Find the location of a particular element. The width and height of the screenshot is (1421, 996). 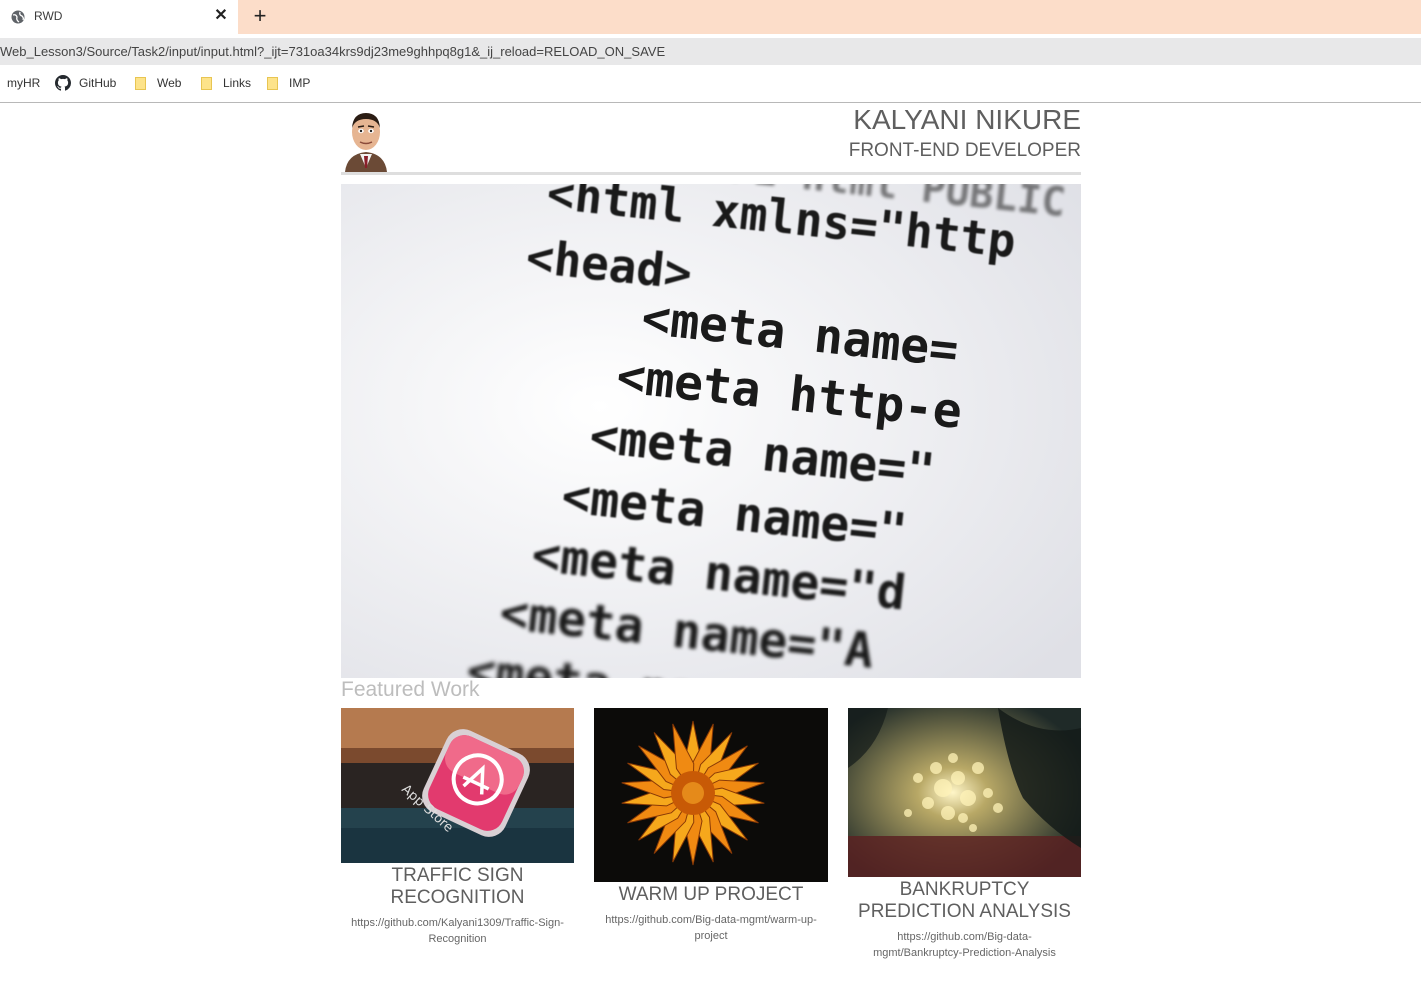

flower-core is located at coordinates (693, 793).